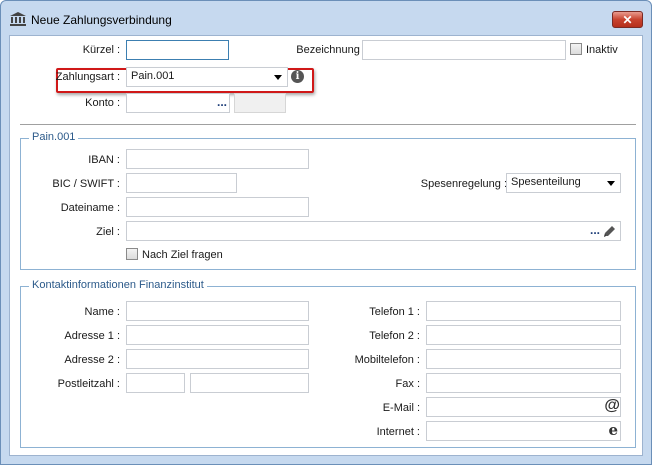  Describe the element at coordinates (463, 184) in the screenshot. I see `spesen-label: Spesenregelung :` at that location.